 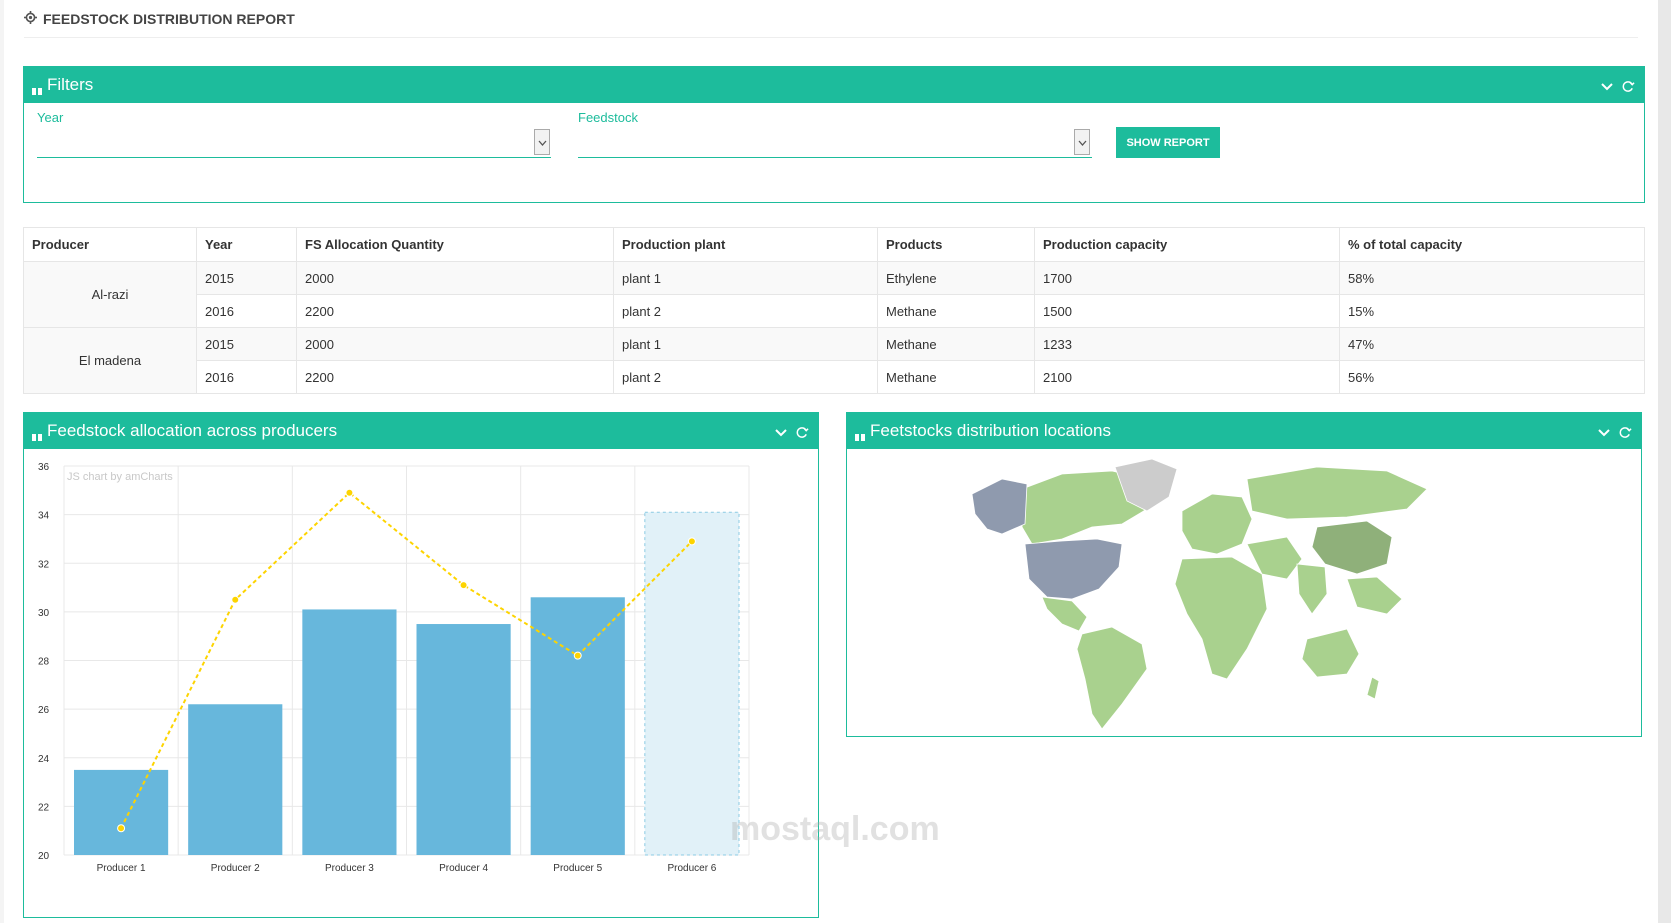 What do you see at coordinates (1337, 493) in the screenshot?
I see `map-region-russia` at bounding box center [1337, 493].